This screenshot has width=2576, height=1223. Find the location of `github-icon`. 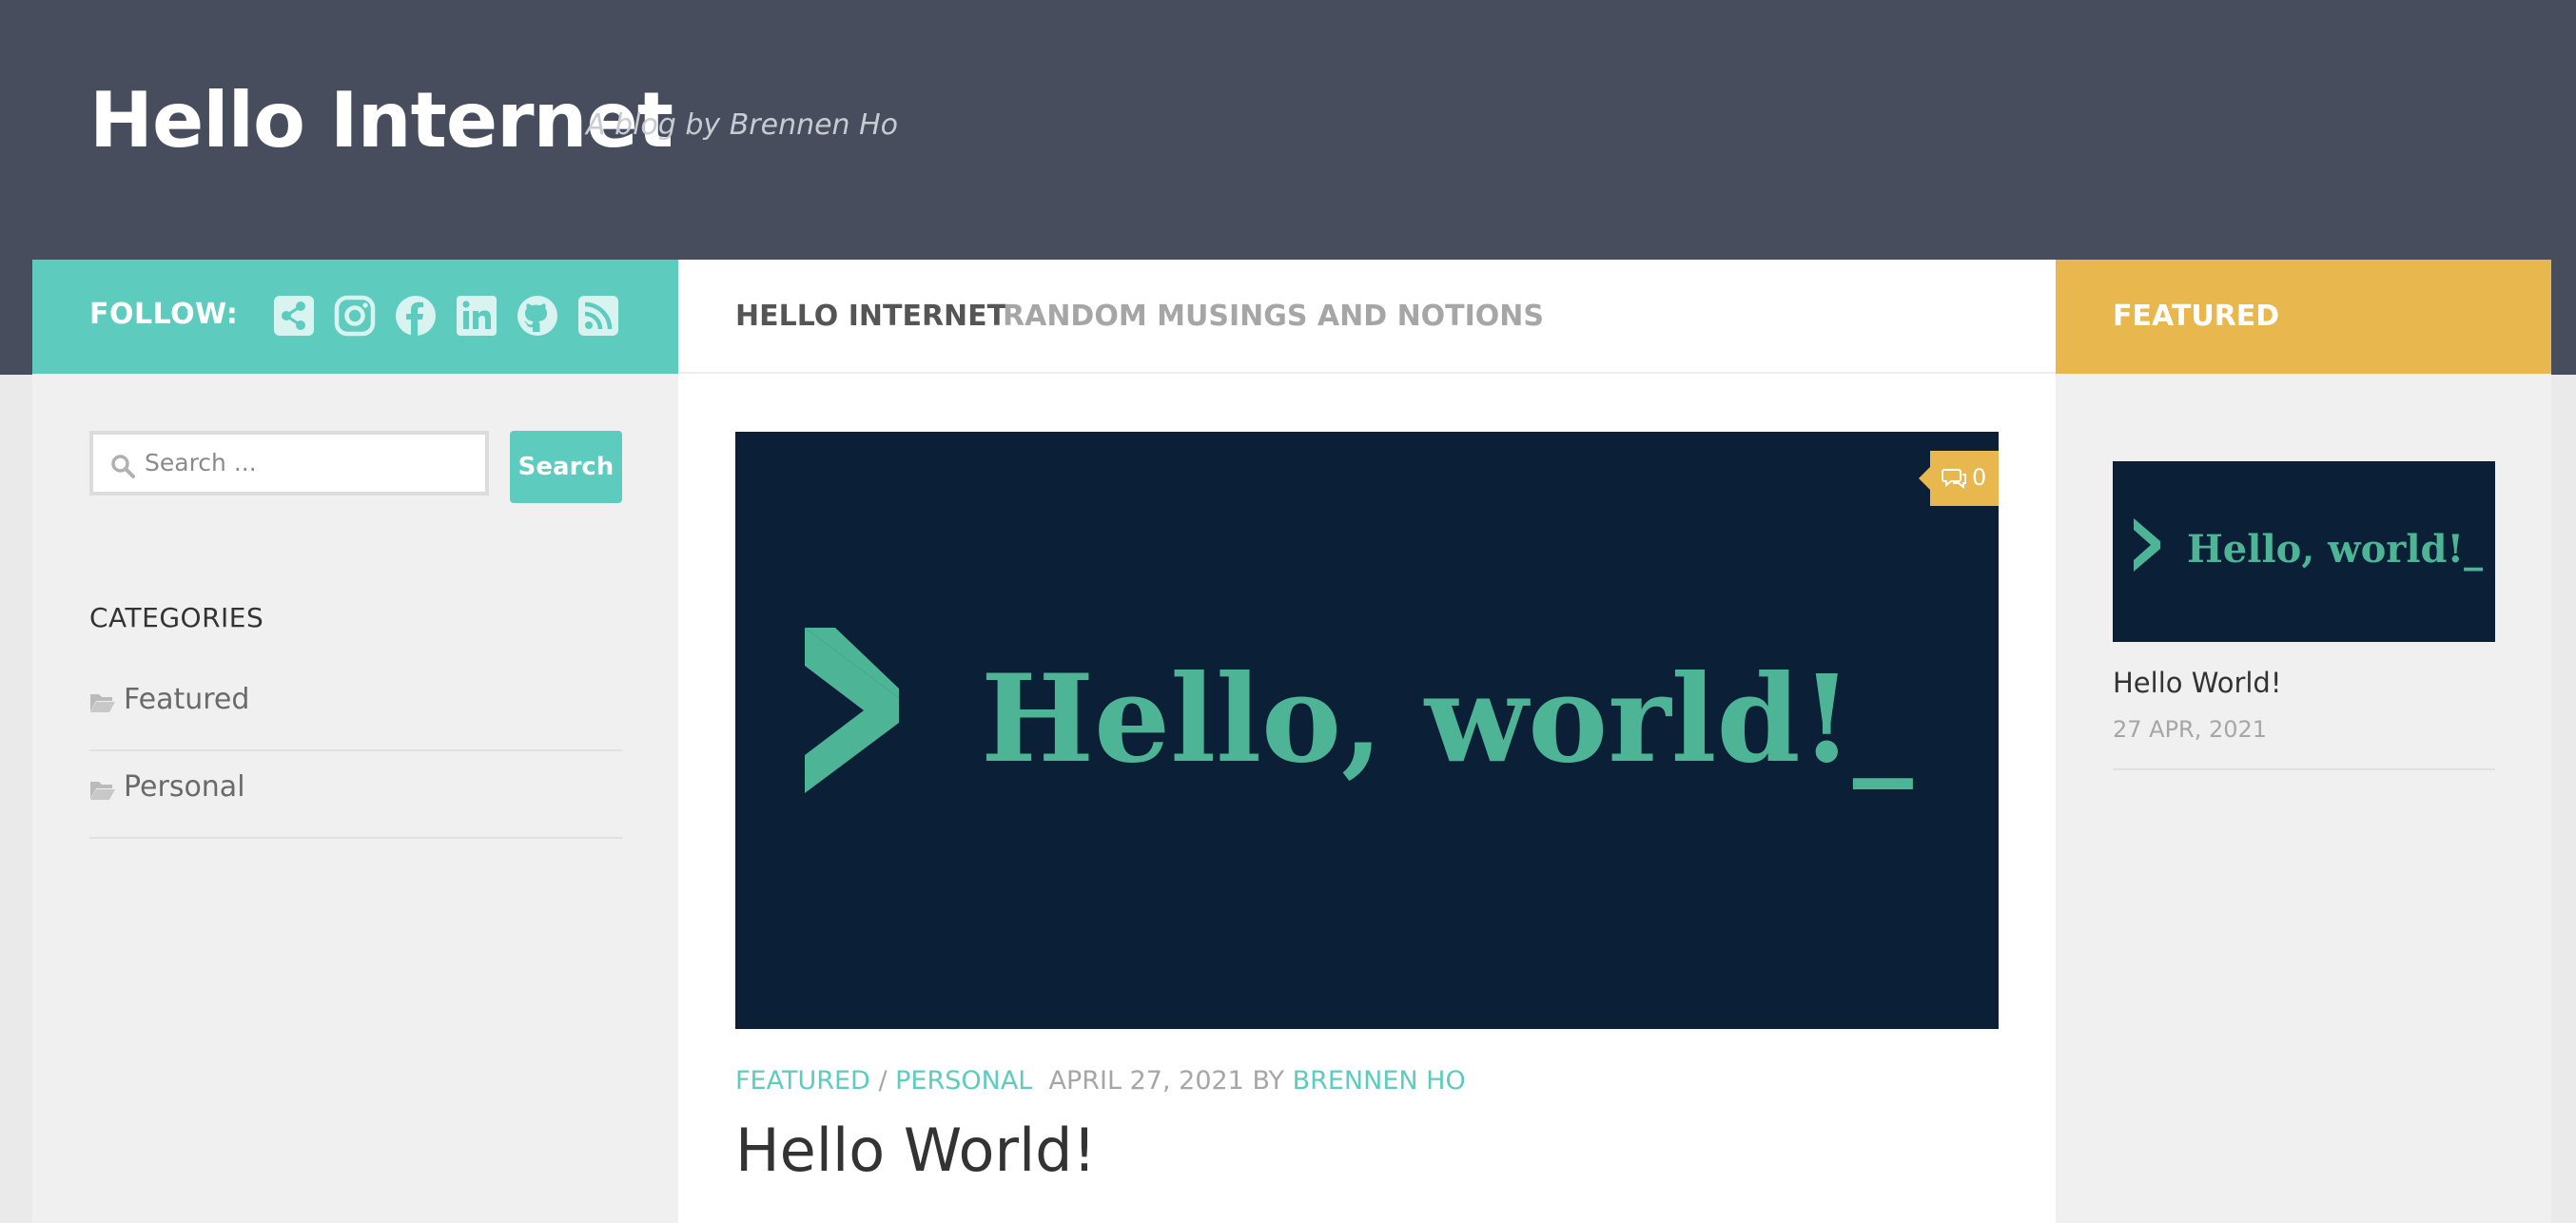

github-icon is located at coordinates (537, 316).